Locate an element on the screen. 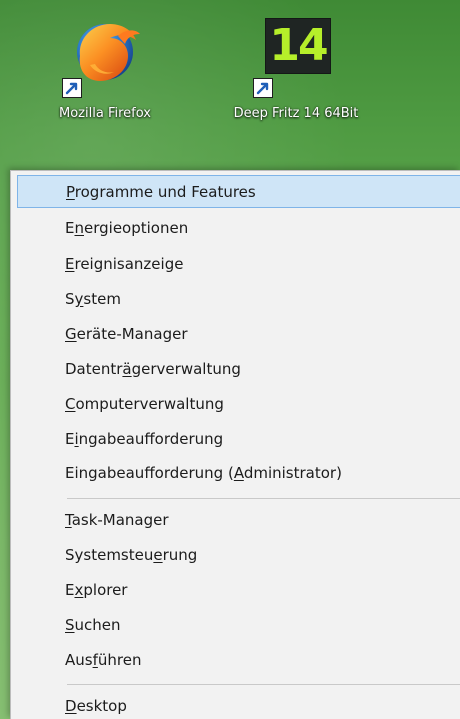 This screenshot has height=719, width=460. desktop-icon-deep-fritz: 14 Deep Fritz 14 64Bit is located at coordinates (296, 87).